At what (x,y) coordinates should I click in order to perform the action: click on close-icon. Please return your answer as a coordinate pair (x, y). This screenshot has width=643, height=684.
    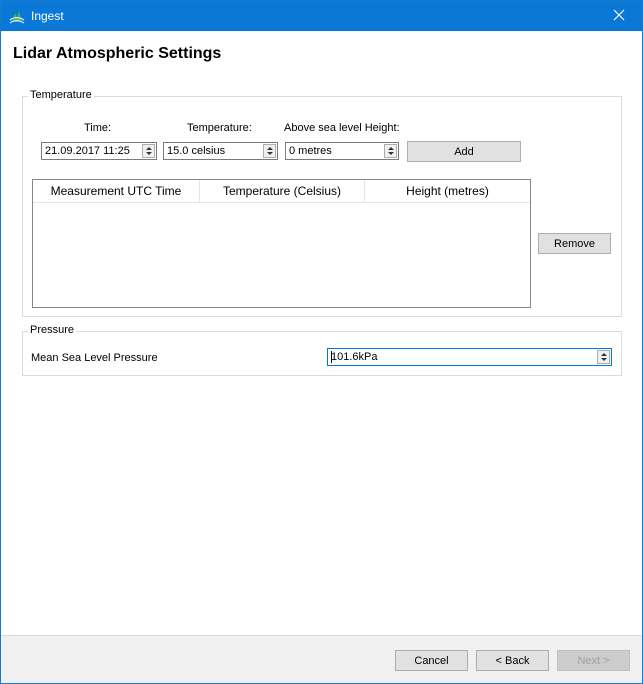
    Looking at the image, I should click on (619, 16).